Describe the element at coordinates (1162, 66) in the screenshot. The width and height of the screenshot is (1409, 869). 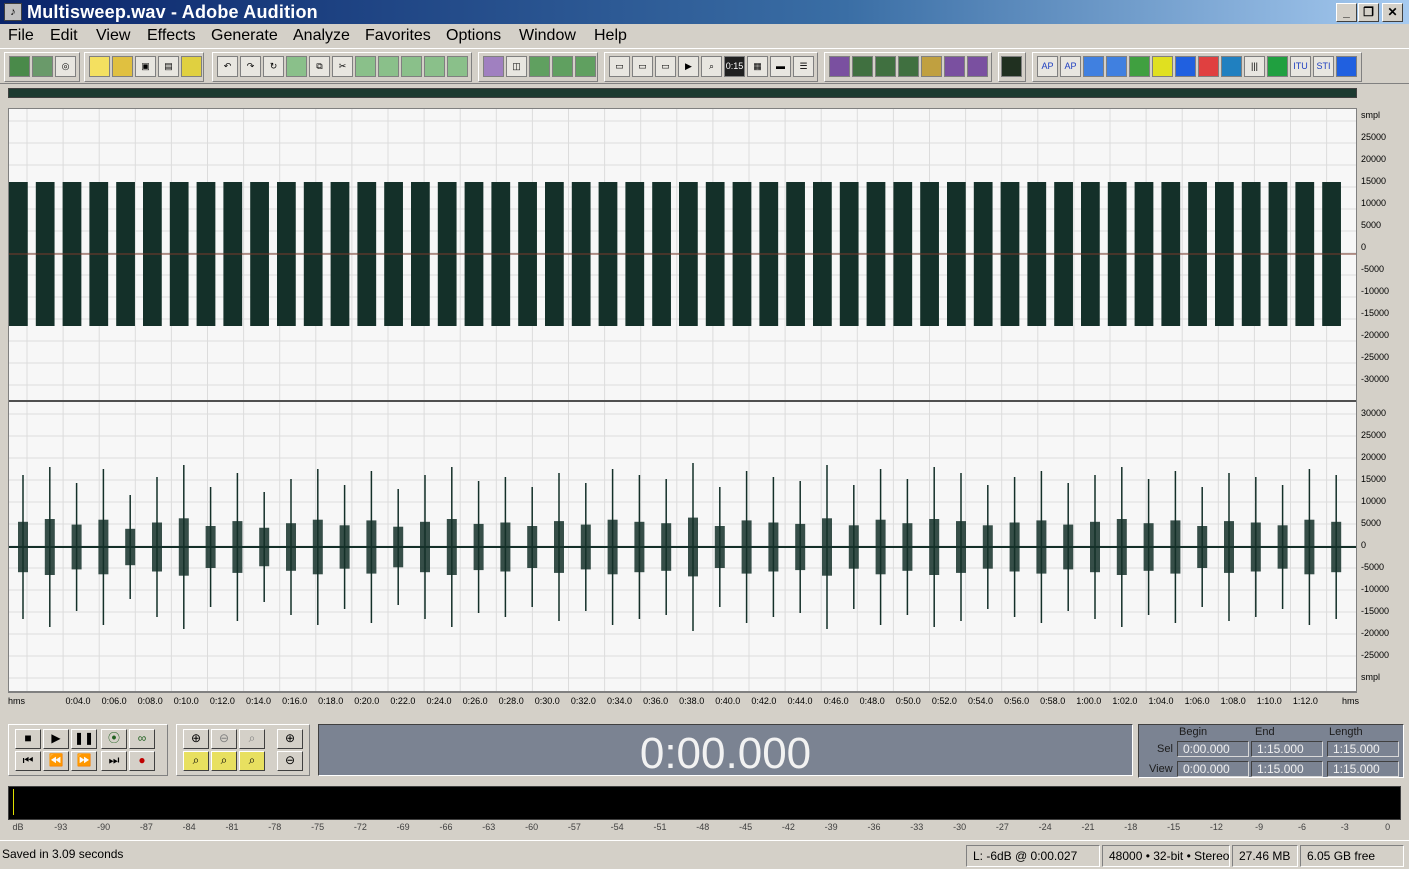
I see `plugin-yellow-icon` at that location.